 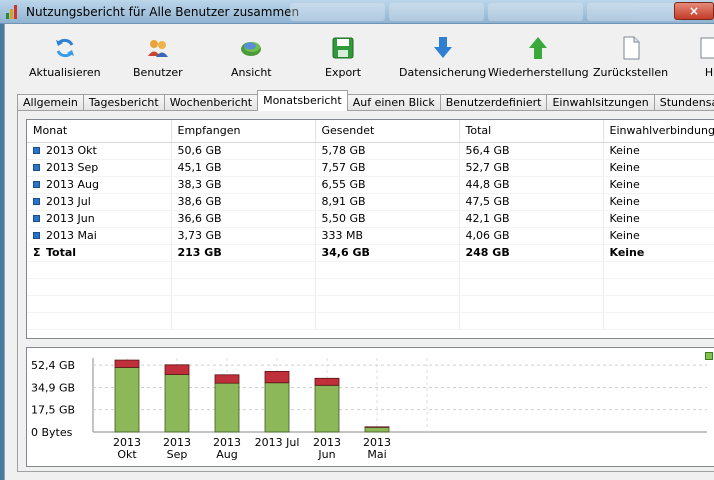 What do you see at coordinates (631, 48) in the screenshot?
I see `document-icon` at bounding box center [631, 48].